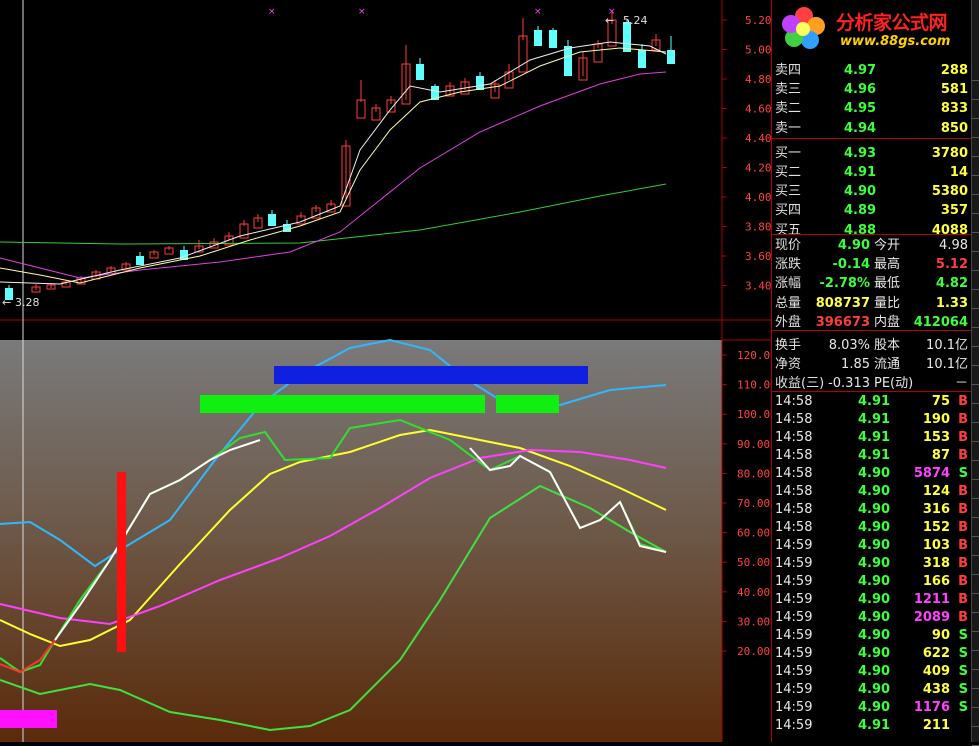 This screenshot has height=746, width=979. What do you see at coordinates (872, 89) in the screenshot?
I see `order-book-row: 卖三 4.96 581` at bounding box center [872, 89].